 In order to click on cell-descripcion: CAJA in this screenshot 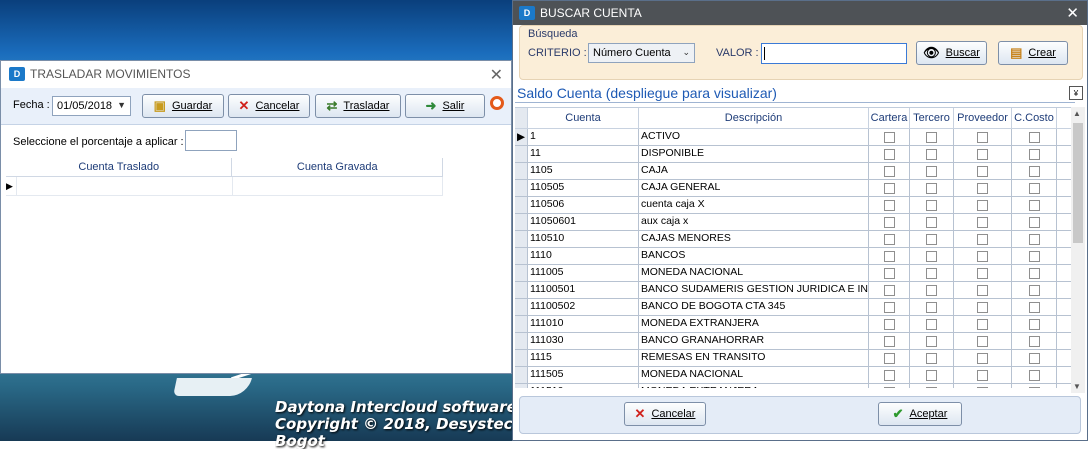, I will do `click(754, 171)`.